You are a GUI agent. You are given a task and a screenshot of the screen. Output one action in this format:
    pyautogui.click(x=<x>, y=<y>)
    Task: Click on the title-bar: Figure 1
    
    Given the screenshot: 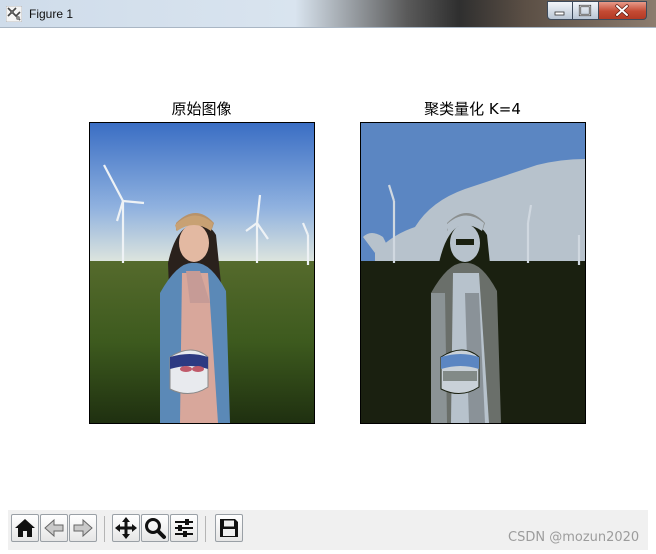 What is the action you would take?
    pyautogui.click(x=328, y=14)
    